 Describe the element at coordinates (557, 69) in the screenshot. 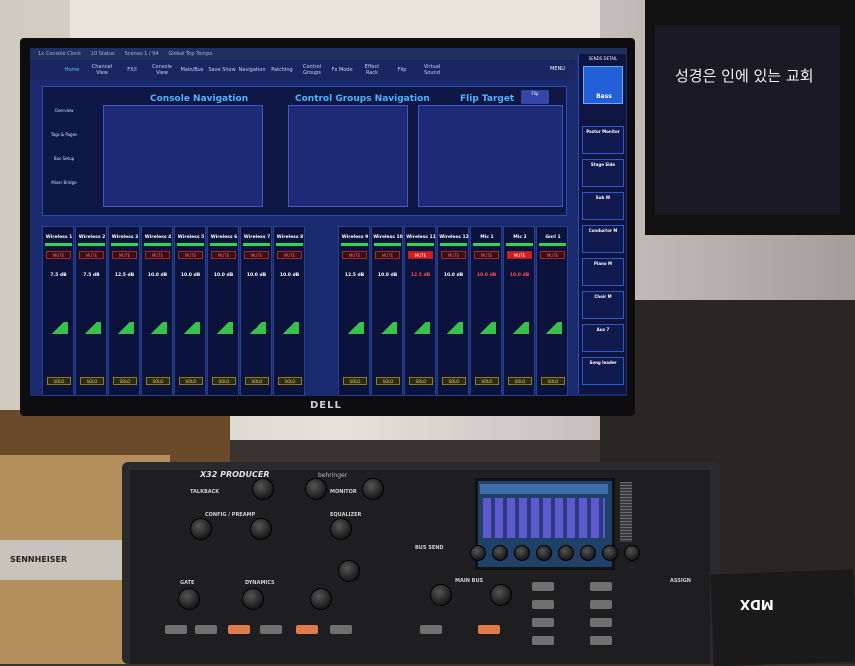

I see `menu-button: MENU` at that location.